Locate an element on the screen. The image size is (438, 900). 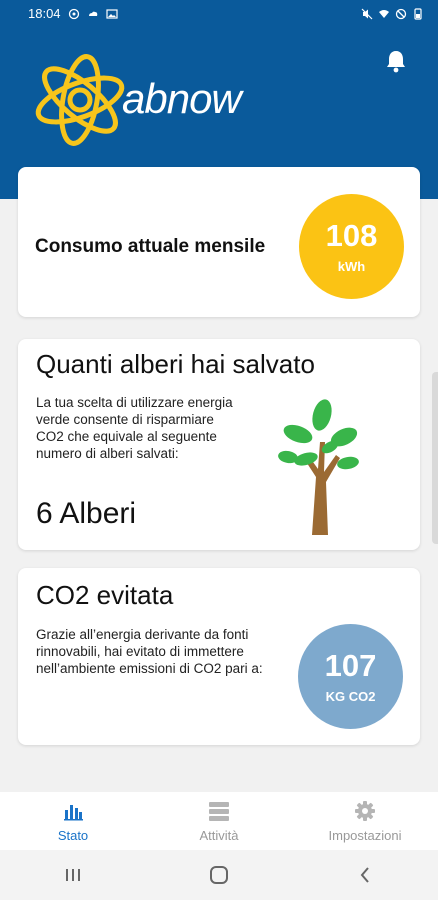
nav-label-attivita: Attività is located at coordinates (219, 835).